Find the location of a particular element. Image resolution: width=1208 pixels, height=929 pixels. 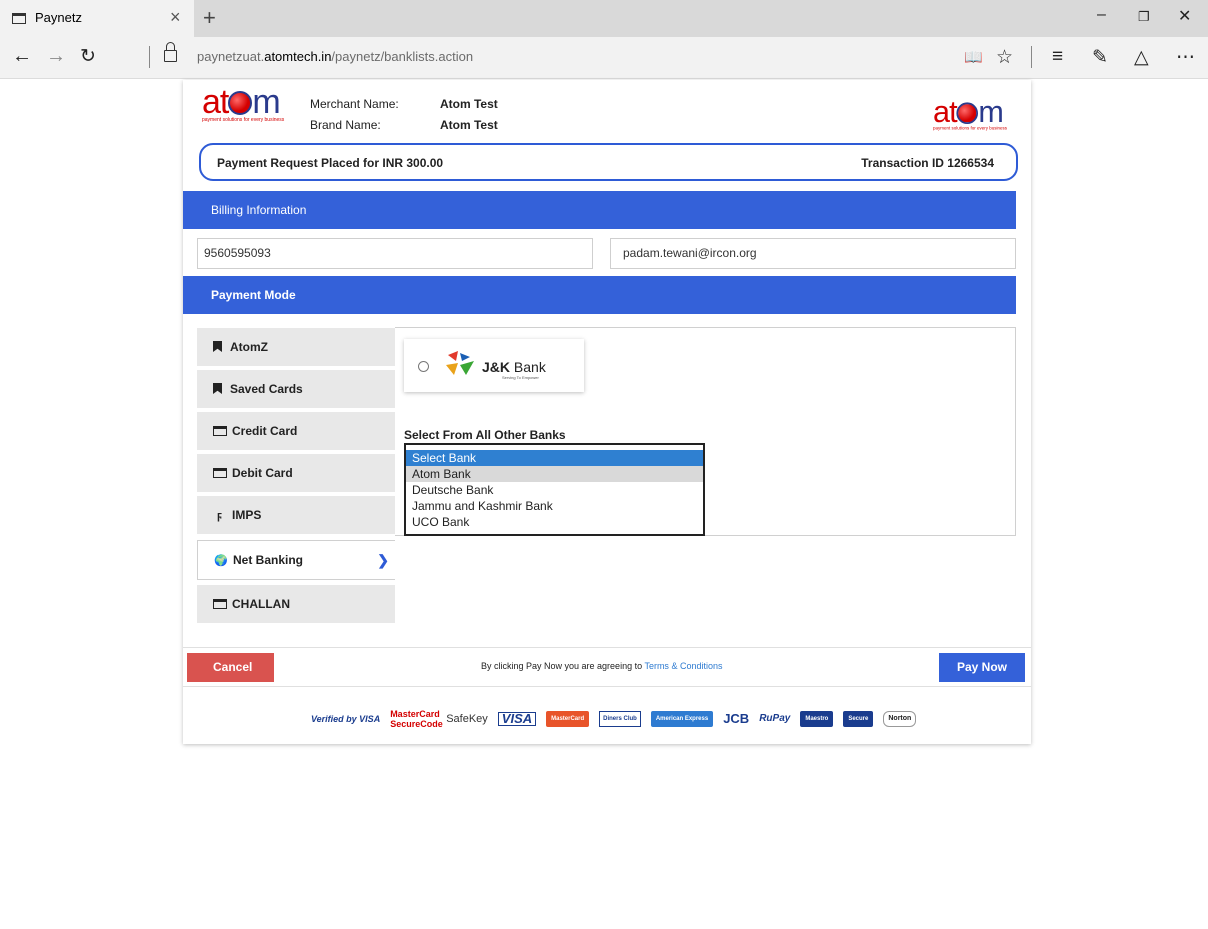

globe-icon: 🌍 is located at coordinates (221, 561).